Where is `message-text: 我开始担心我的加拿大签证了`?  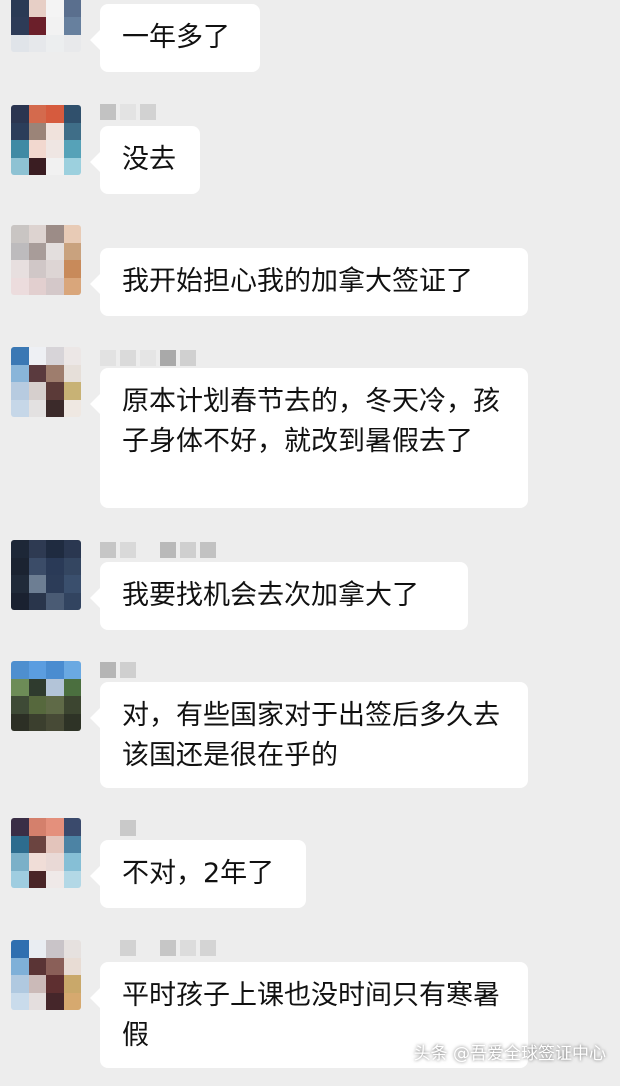 message-text: 我开始担心我的加拿大签证了 is located at coordinates (297, 281).